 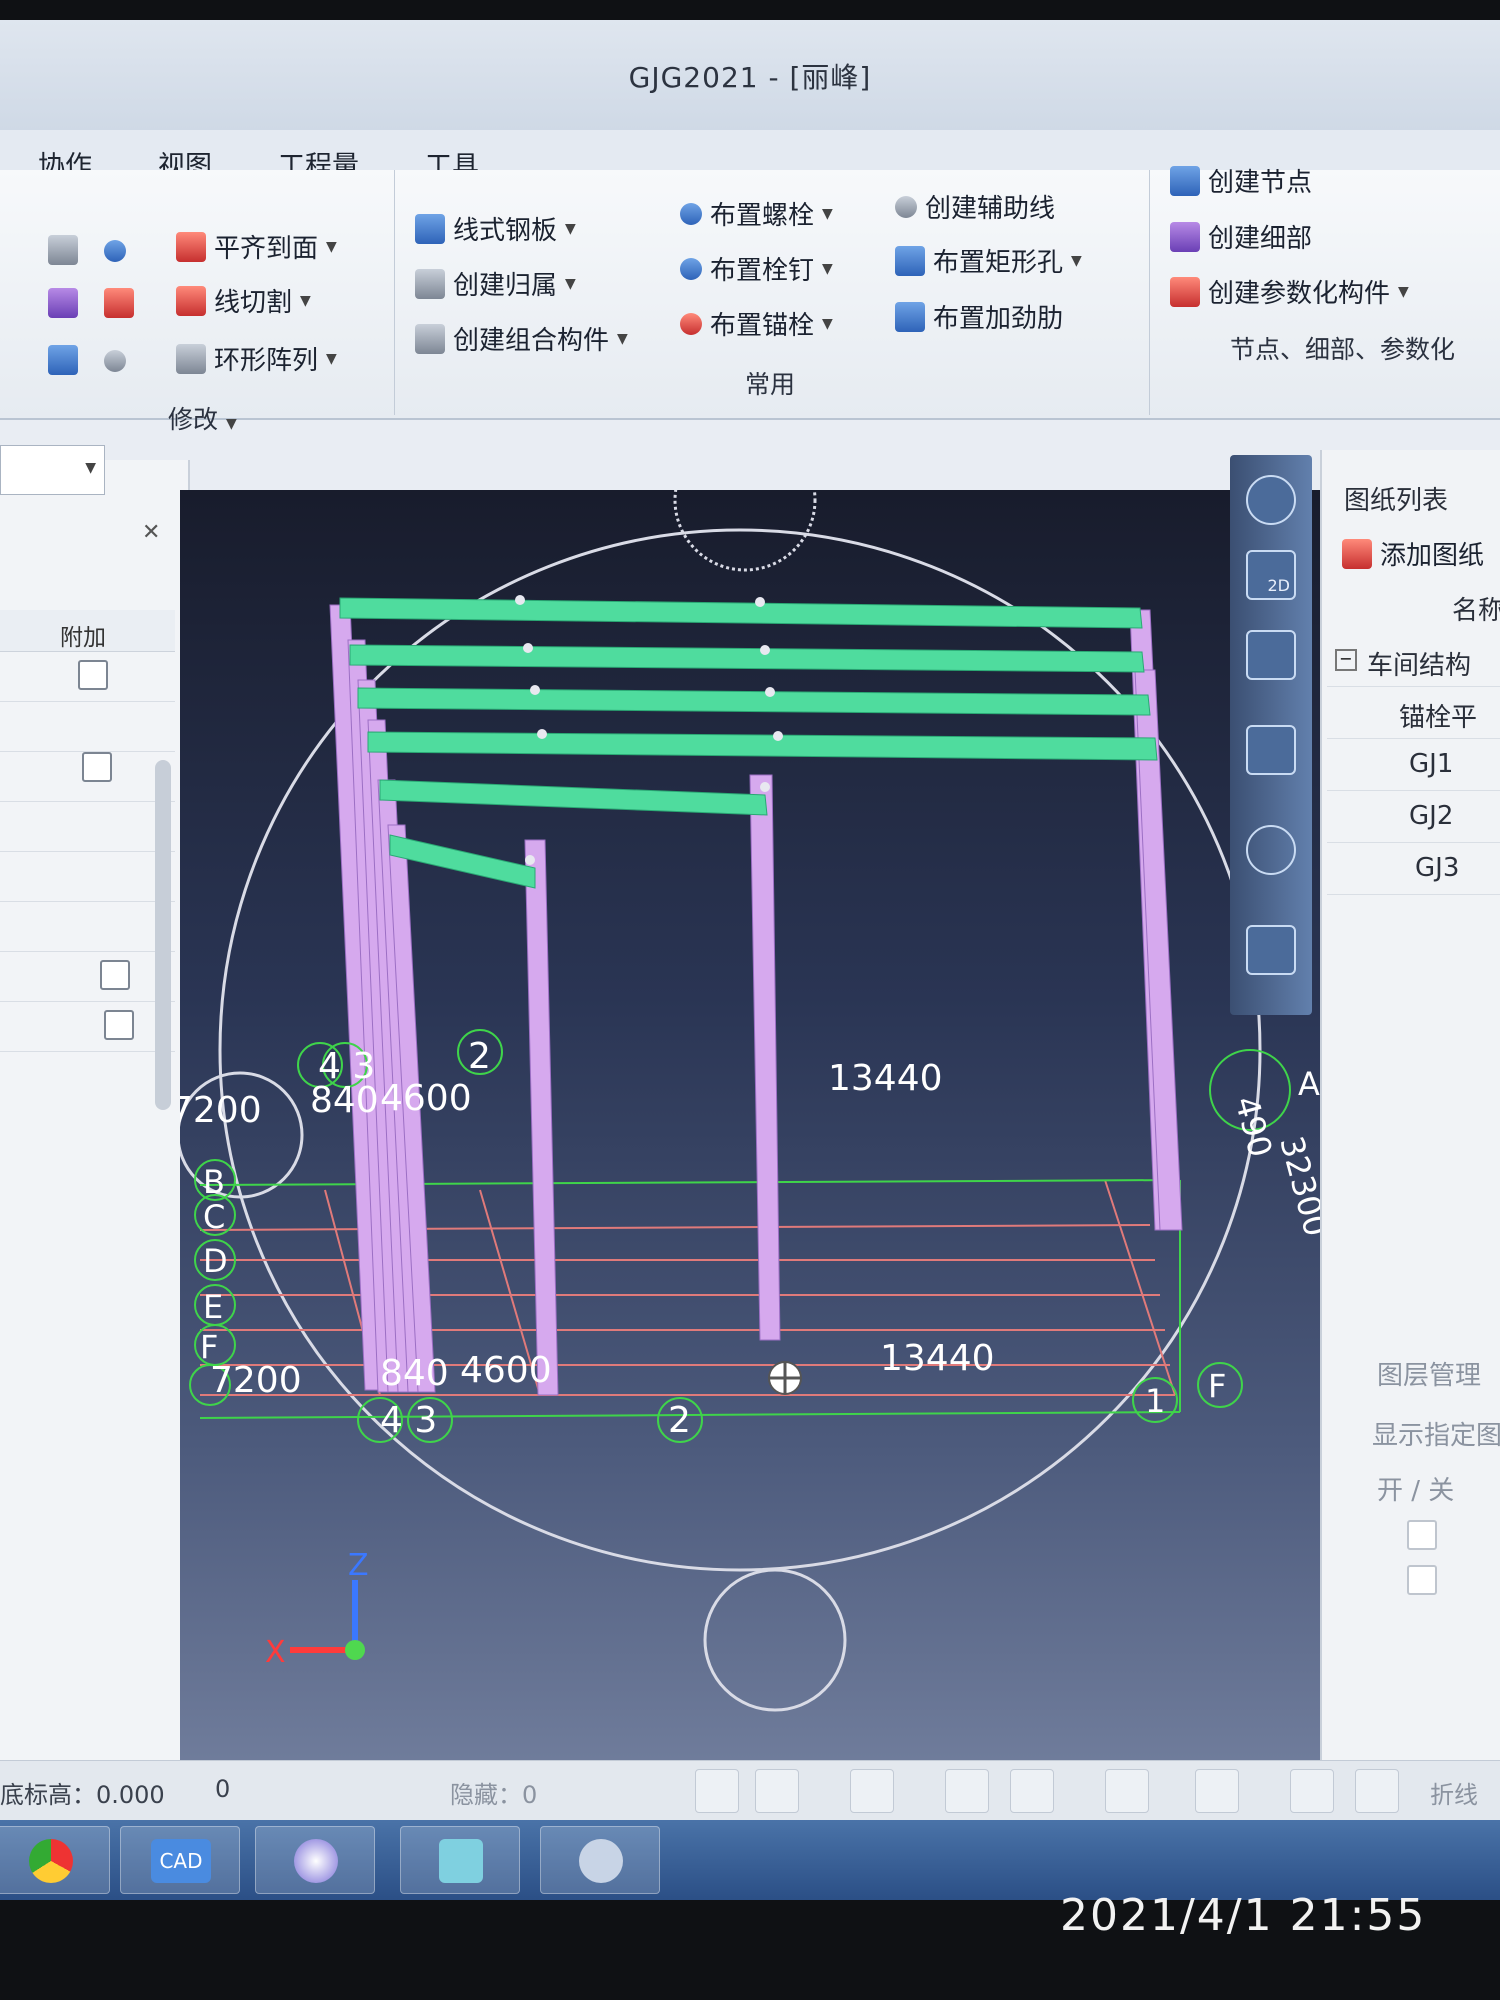 What do you see at coordinates (115, 361) in the screenshot?
I see `extend-icon` at bounding box center [115, 361].